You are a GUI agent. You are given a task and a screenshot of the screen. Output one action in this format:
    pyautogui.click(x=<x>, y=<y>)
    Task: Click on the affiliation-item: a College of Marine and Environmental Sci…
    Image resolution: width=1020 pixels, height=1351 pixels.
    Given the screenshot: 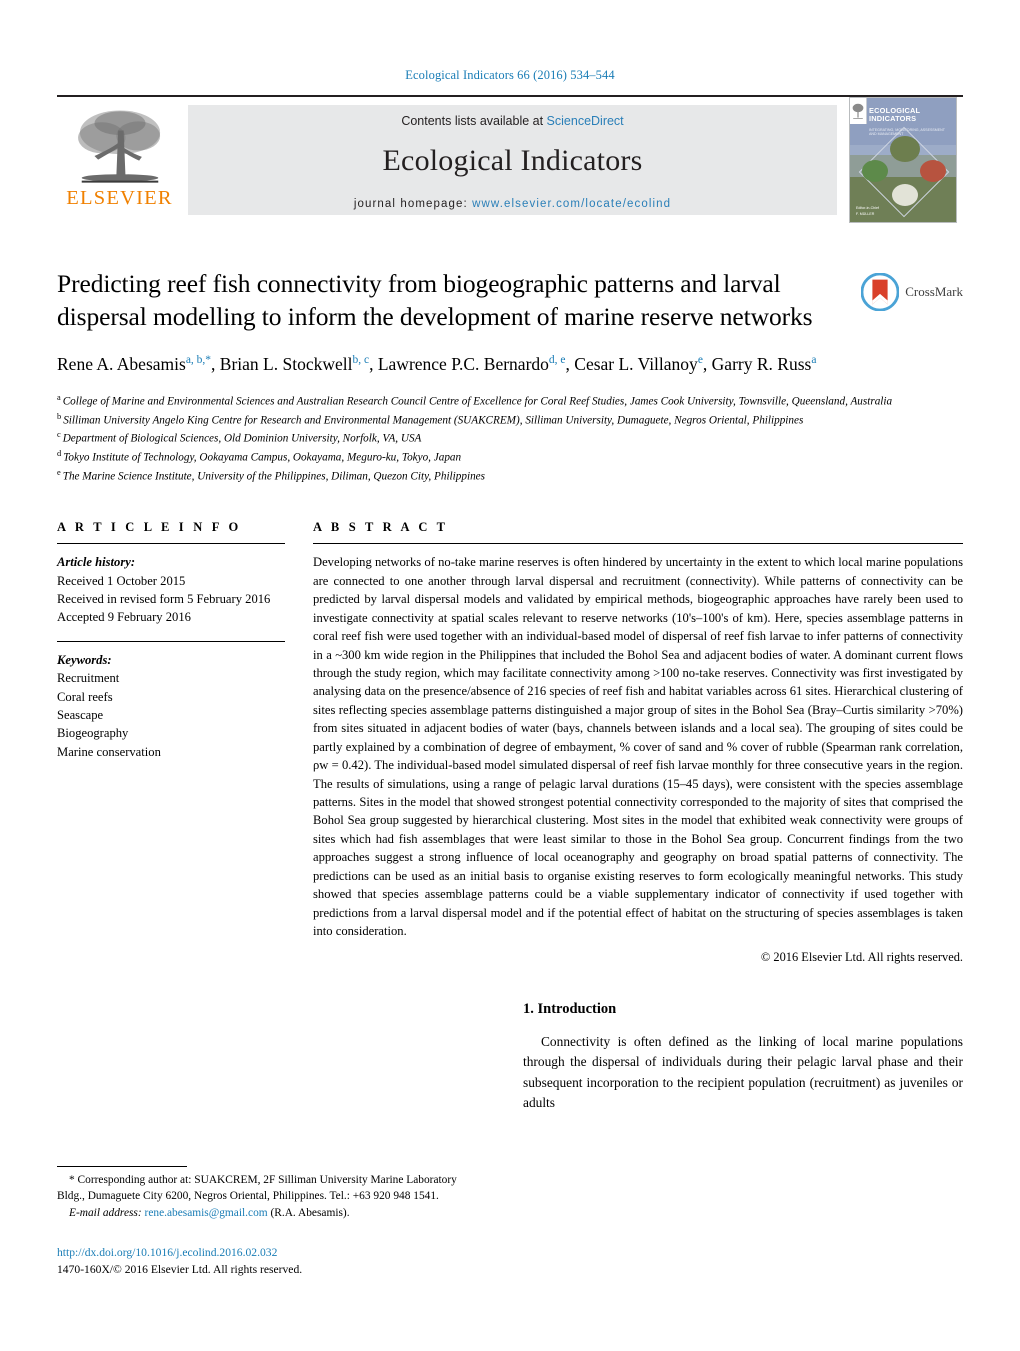 What is the action you would take?
    pyautogui.click(x=510, y=401)
    